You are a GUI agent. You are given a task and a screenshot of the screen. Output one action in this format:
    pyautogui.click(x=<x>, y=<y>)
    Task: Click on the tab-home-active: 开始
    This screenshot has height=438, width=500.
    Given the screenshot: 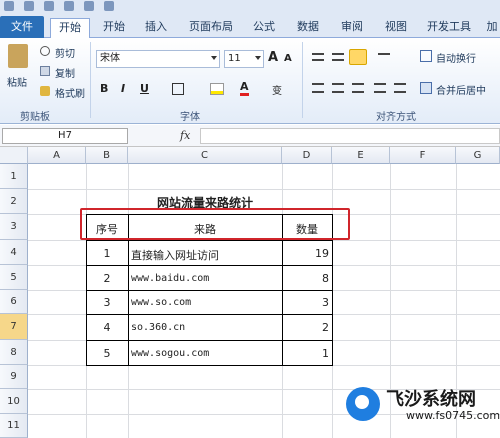 What is the action you would take?
    pyautogui.click(x=70, y=28)
    